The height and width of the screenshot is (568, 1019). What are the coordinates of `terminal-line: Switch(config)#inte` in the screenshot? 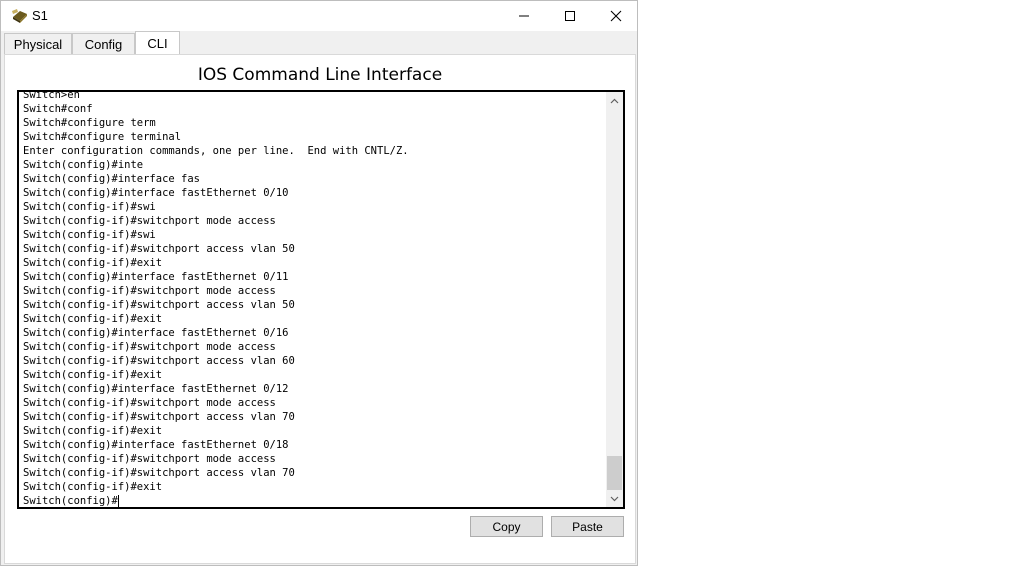 It's located at (83, 165).